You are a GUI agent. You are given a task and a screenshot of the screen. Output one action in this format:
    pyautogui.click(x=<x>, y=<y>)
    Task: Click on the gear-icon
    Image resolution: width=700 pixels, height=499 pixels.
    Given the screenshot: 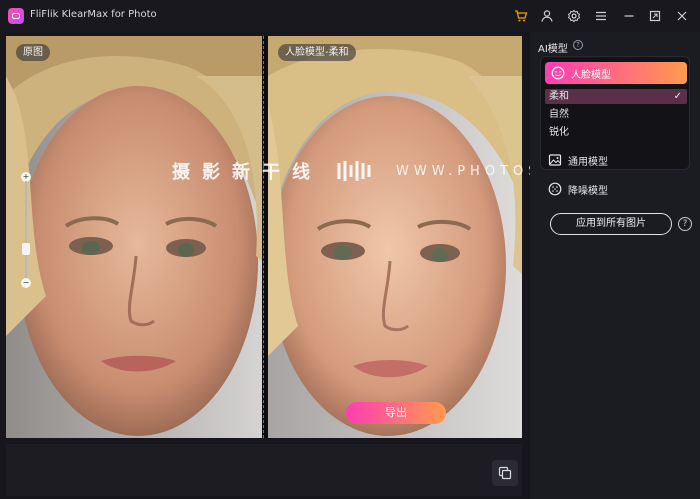 What is the action you would take?
    pyautogui.click(x=574, y=16)
    